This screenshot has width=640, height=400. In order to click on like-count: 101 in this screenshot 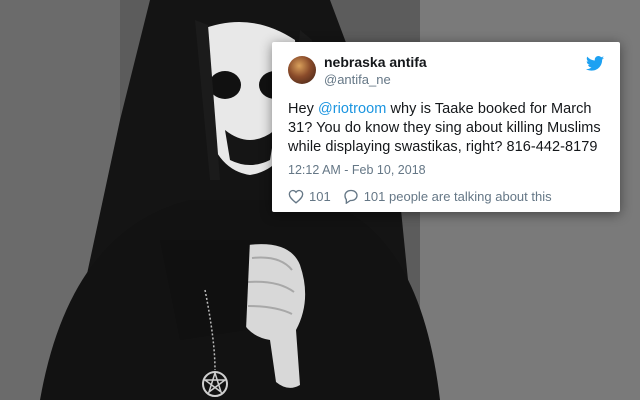, I will do `click(320, 196)`.